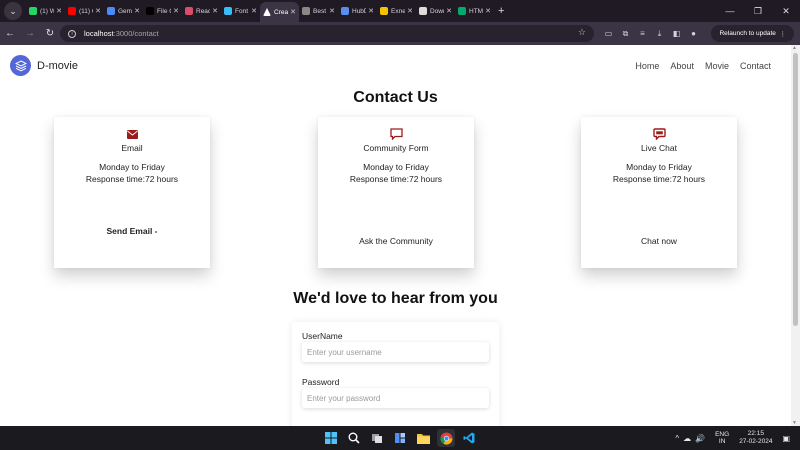 This screenshot has height=450, width=800. What do you see at coordinates (331, 438) in the screenshot?
I see `windows-start-icon` at bounding box center [331, 438].